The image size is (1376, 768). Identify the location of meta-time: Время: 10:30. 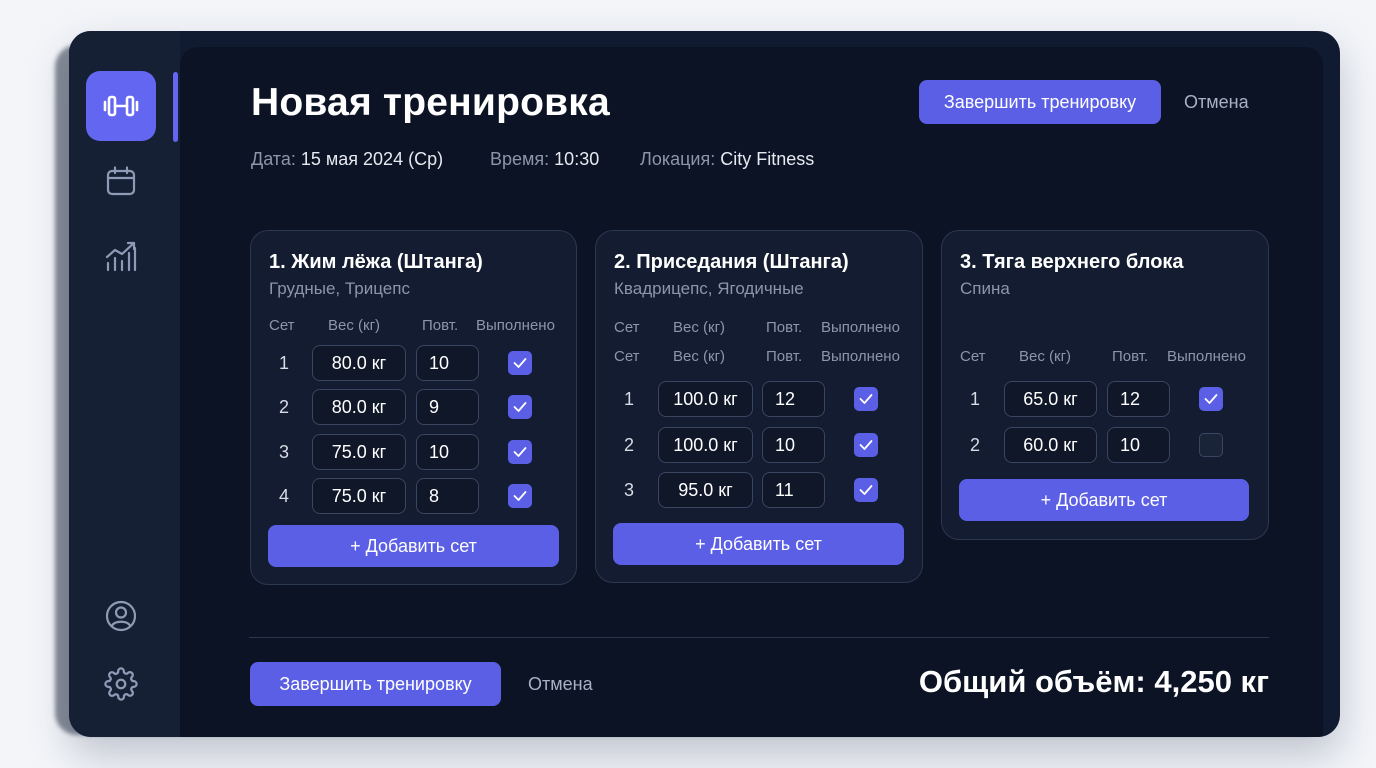
(544, 159).